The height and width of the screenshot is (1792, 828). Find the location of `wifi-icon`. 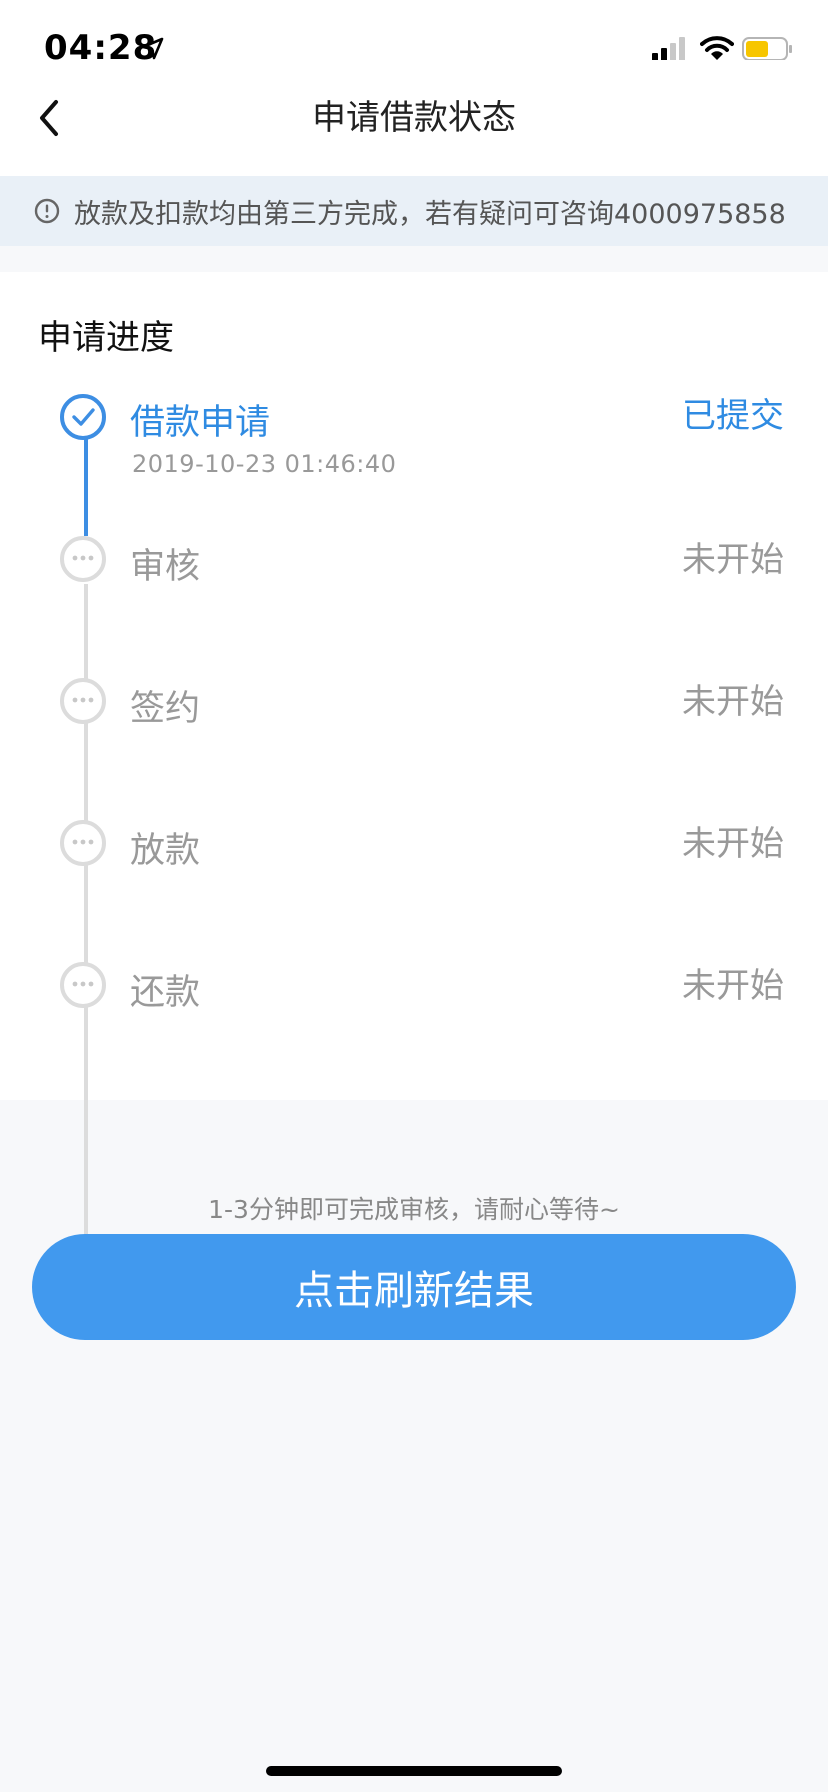

wifi-icon is located at coordinates (717, 48).